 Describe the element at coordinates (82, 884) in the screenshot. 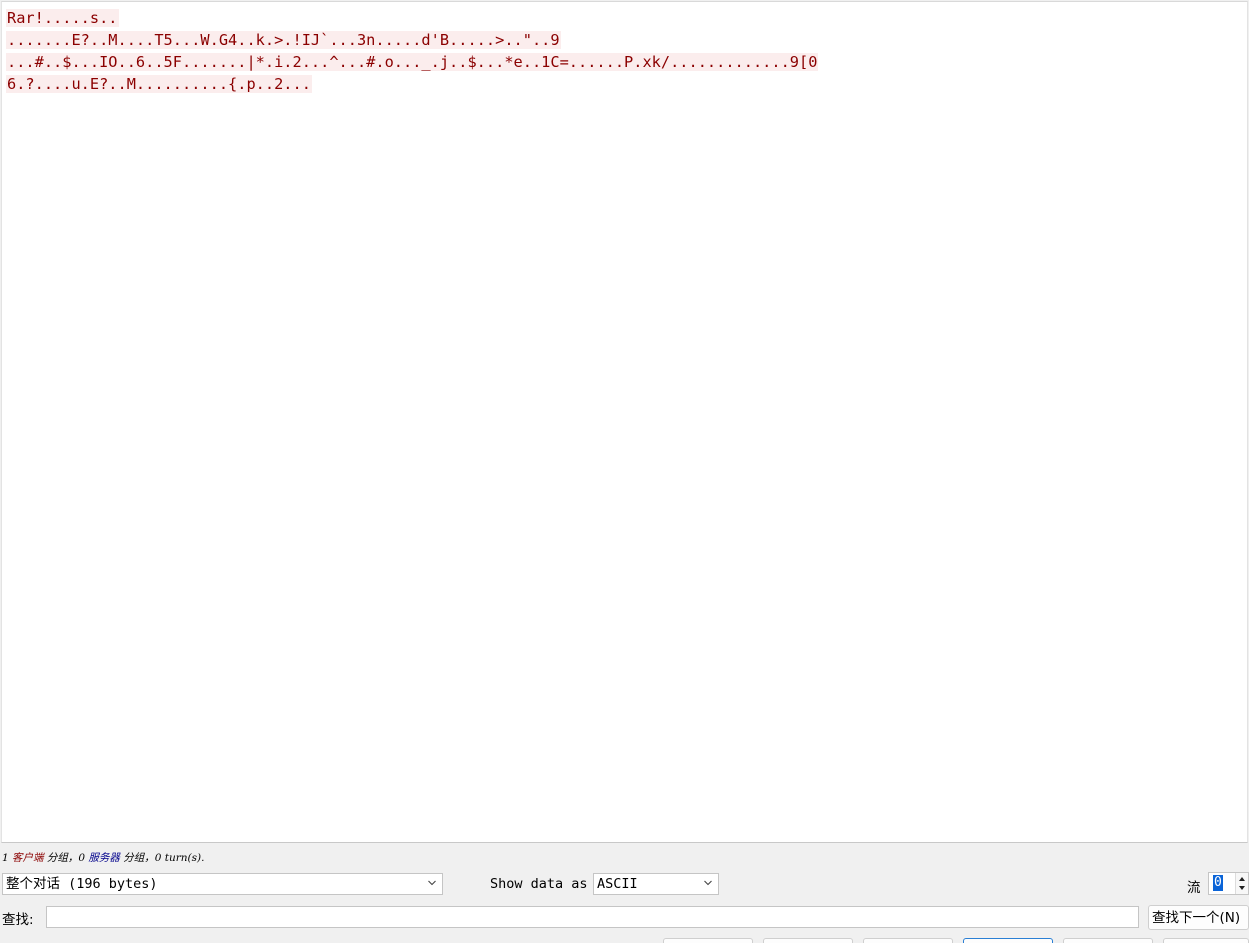

I see `conversation-select-value: 整个对话 (196 bytes)` at that location.